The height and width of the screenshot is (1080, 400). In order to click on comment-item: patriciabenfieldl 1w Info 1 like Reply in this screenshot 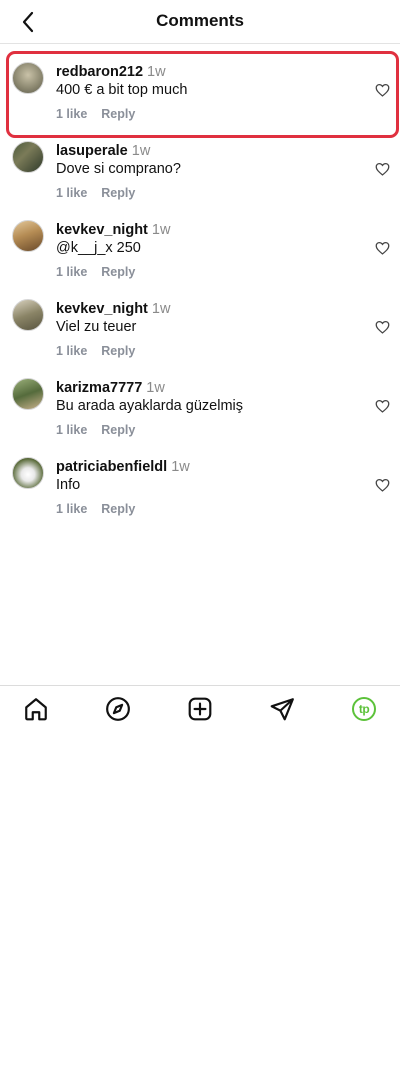, I will do `click(200, 478)`.